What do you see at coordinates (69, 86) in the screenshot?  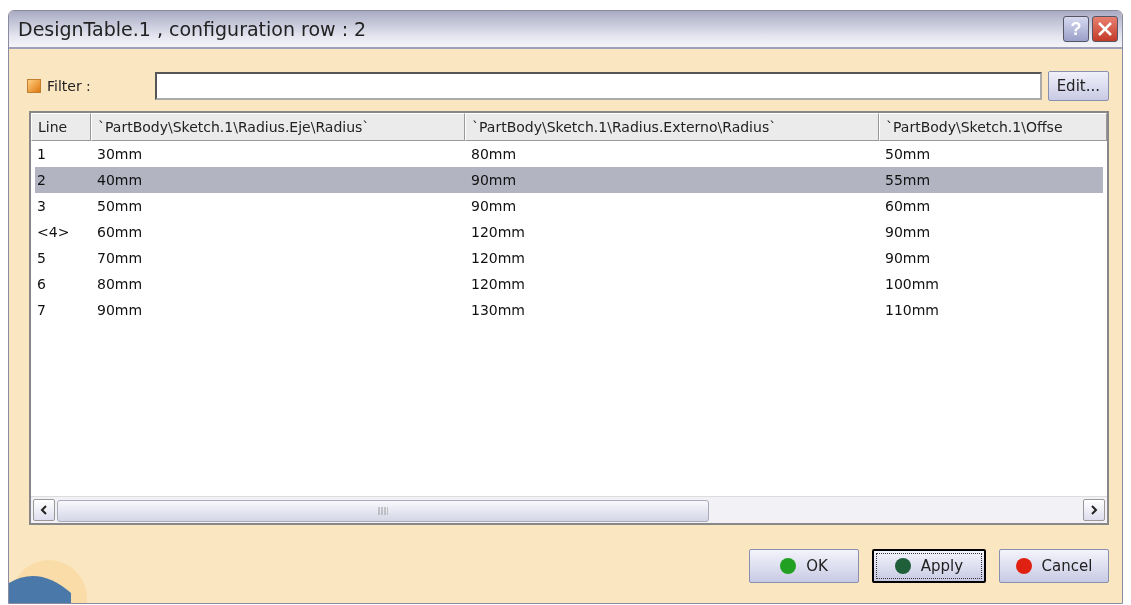 I see `filter-label: Filter :` at bounding box center [69, 86].